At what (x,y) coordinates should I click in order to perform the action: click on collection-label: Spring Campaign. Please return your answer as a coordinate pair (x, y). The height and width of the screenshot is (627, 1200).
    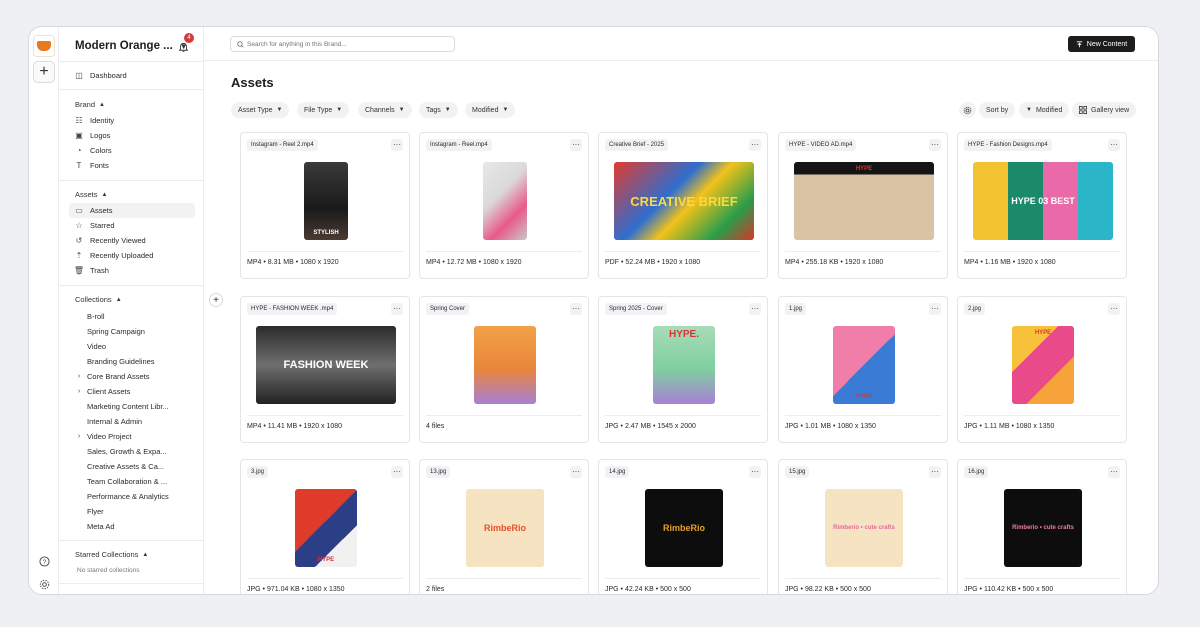
    Looking at the image, I should click on (116, 331).